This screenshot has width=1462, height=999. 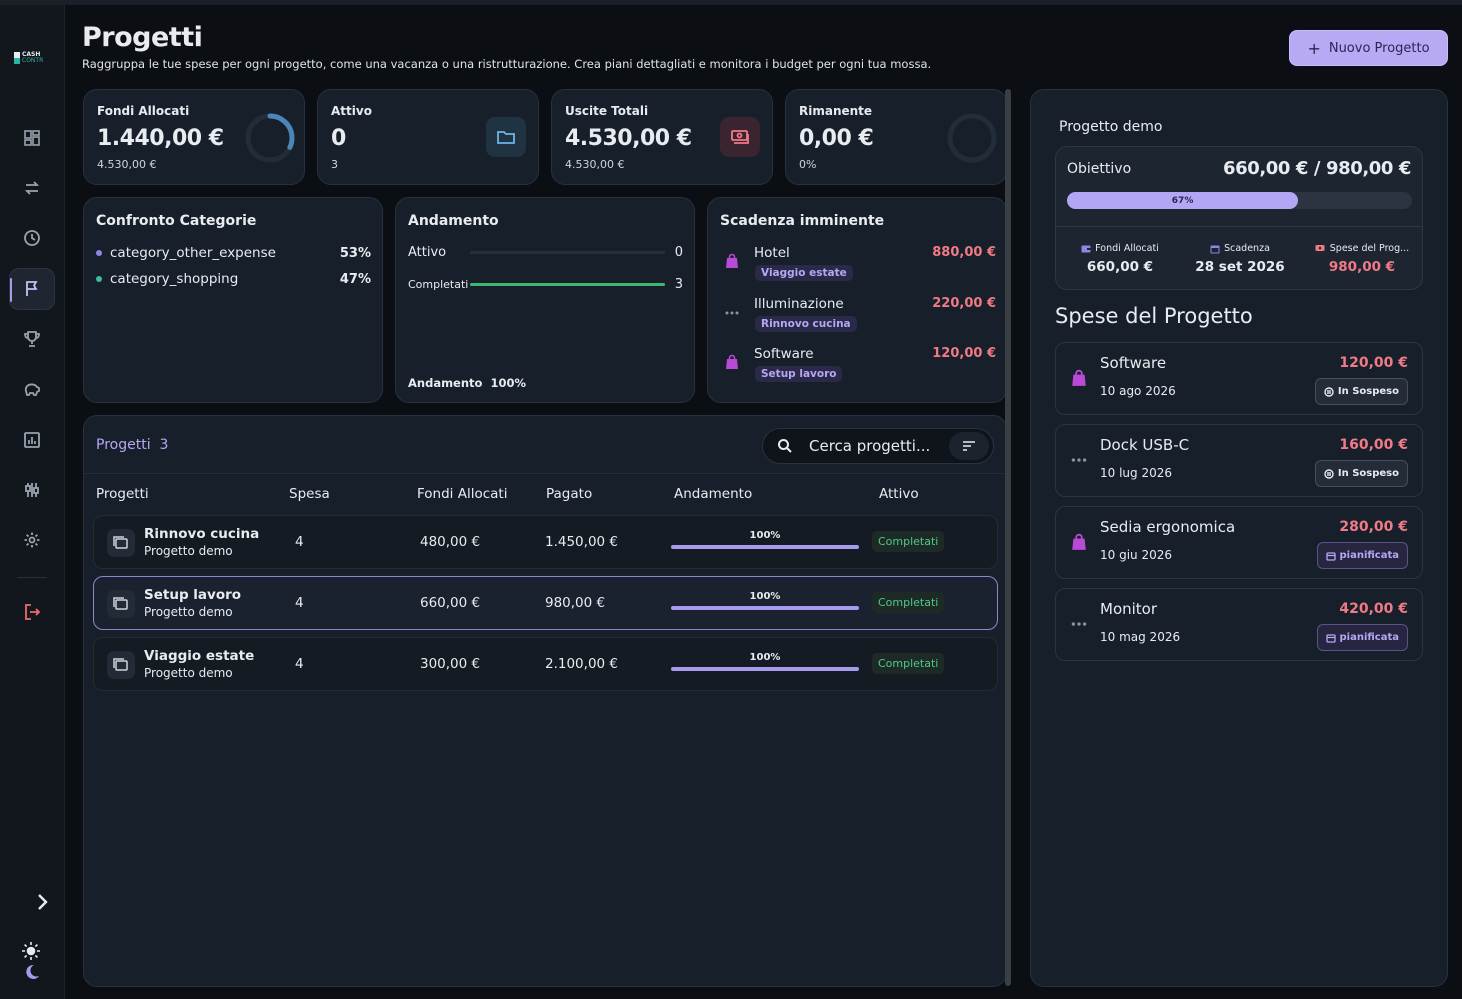 I want to click on dark-theme-button, so click(x=32, y=974).